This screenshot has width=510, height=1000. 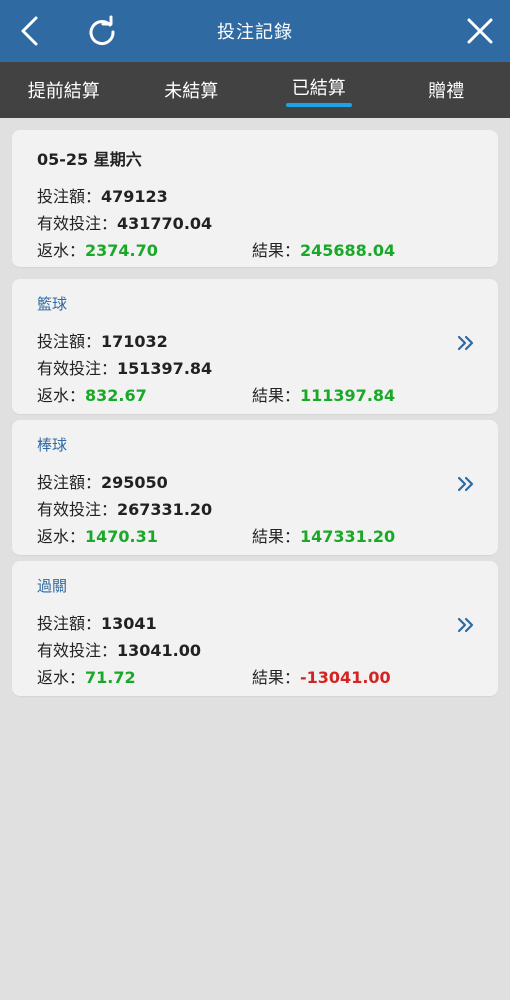 What do you see at coordinates (134, 341) in the screenshot?
I see `bet-amount-value: 171032` at bounding box center [134, 341].